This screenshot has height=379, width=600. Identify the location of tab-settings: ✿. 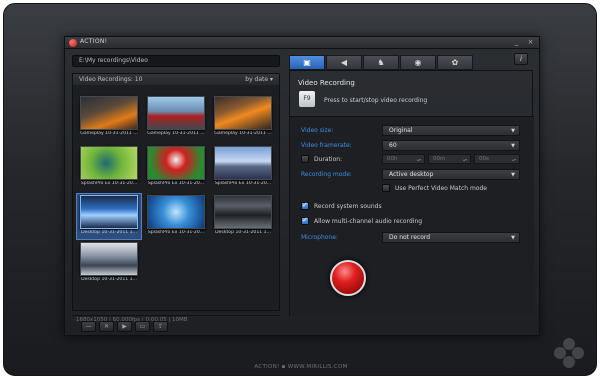
(455, 62).